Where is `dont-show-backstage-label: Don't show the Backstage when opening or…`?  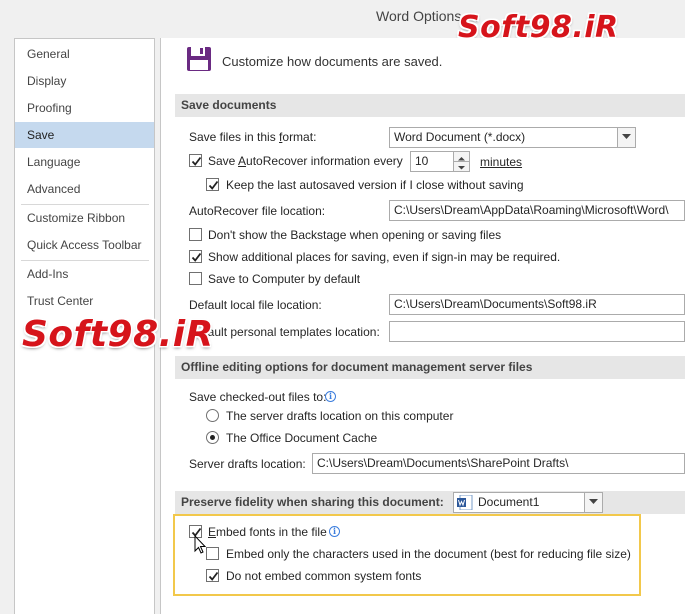
dont-show-backstage-label: Don't show the Backstage when opening or… is located at coordinates (355, 235).